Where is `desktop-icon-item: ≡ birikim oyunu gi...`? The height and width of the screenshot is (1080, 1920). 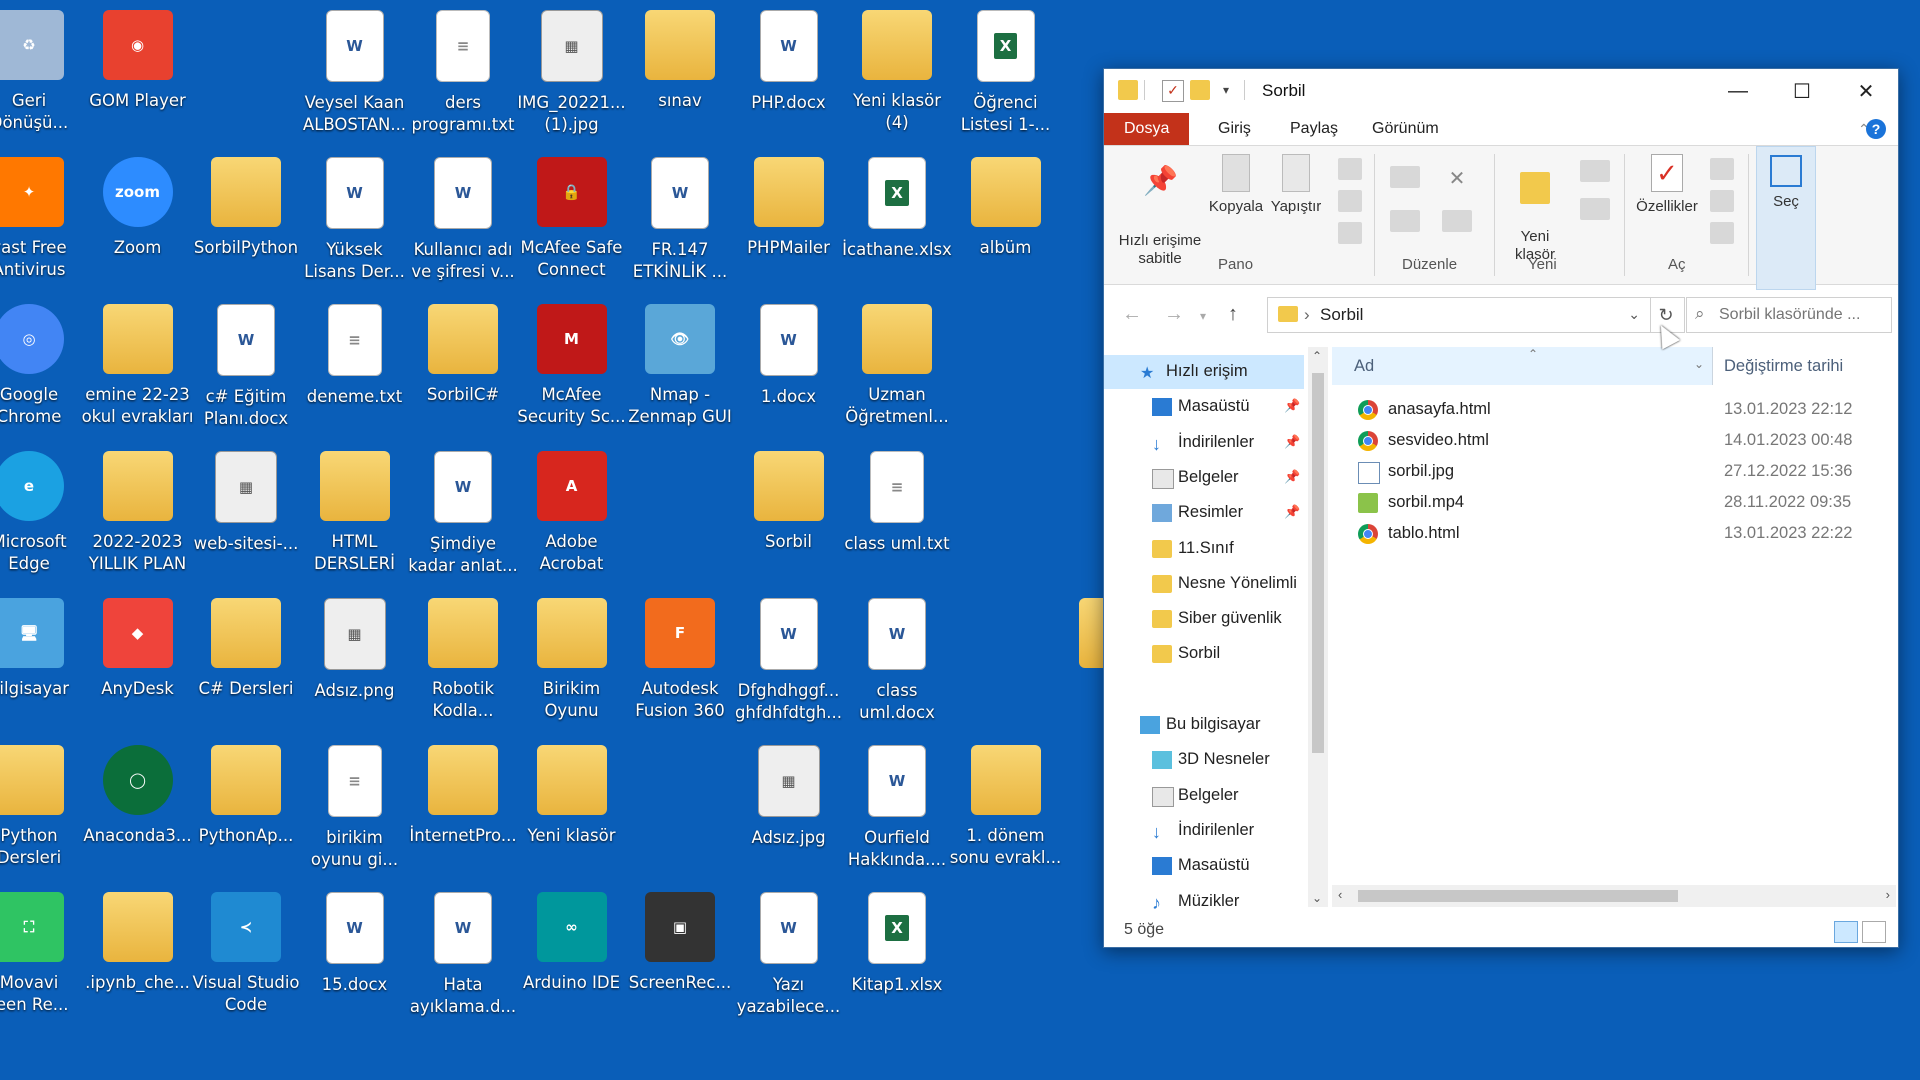
desktop-icon-item: ≡ birikim oyunu gi... is located at coordinates (355, 807).